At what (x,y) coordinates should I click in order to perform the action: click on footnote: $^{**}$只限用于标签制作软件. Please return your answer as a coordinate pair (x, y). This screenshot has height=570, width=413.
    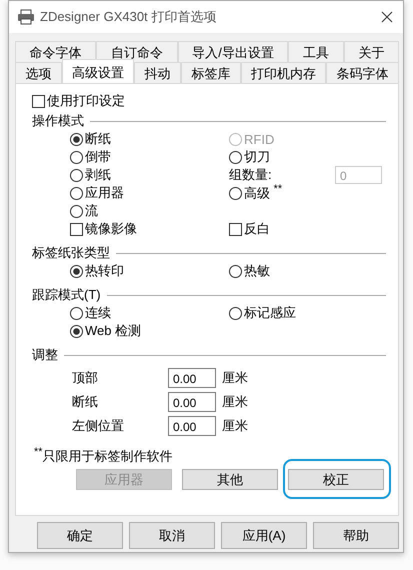
    Looking at the image, I should click on (103, 456).